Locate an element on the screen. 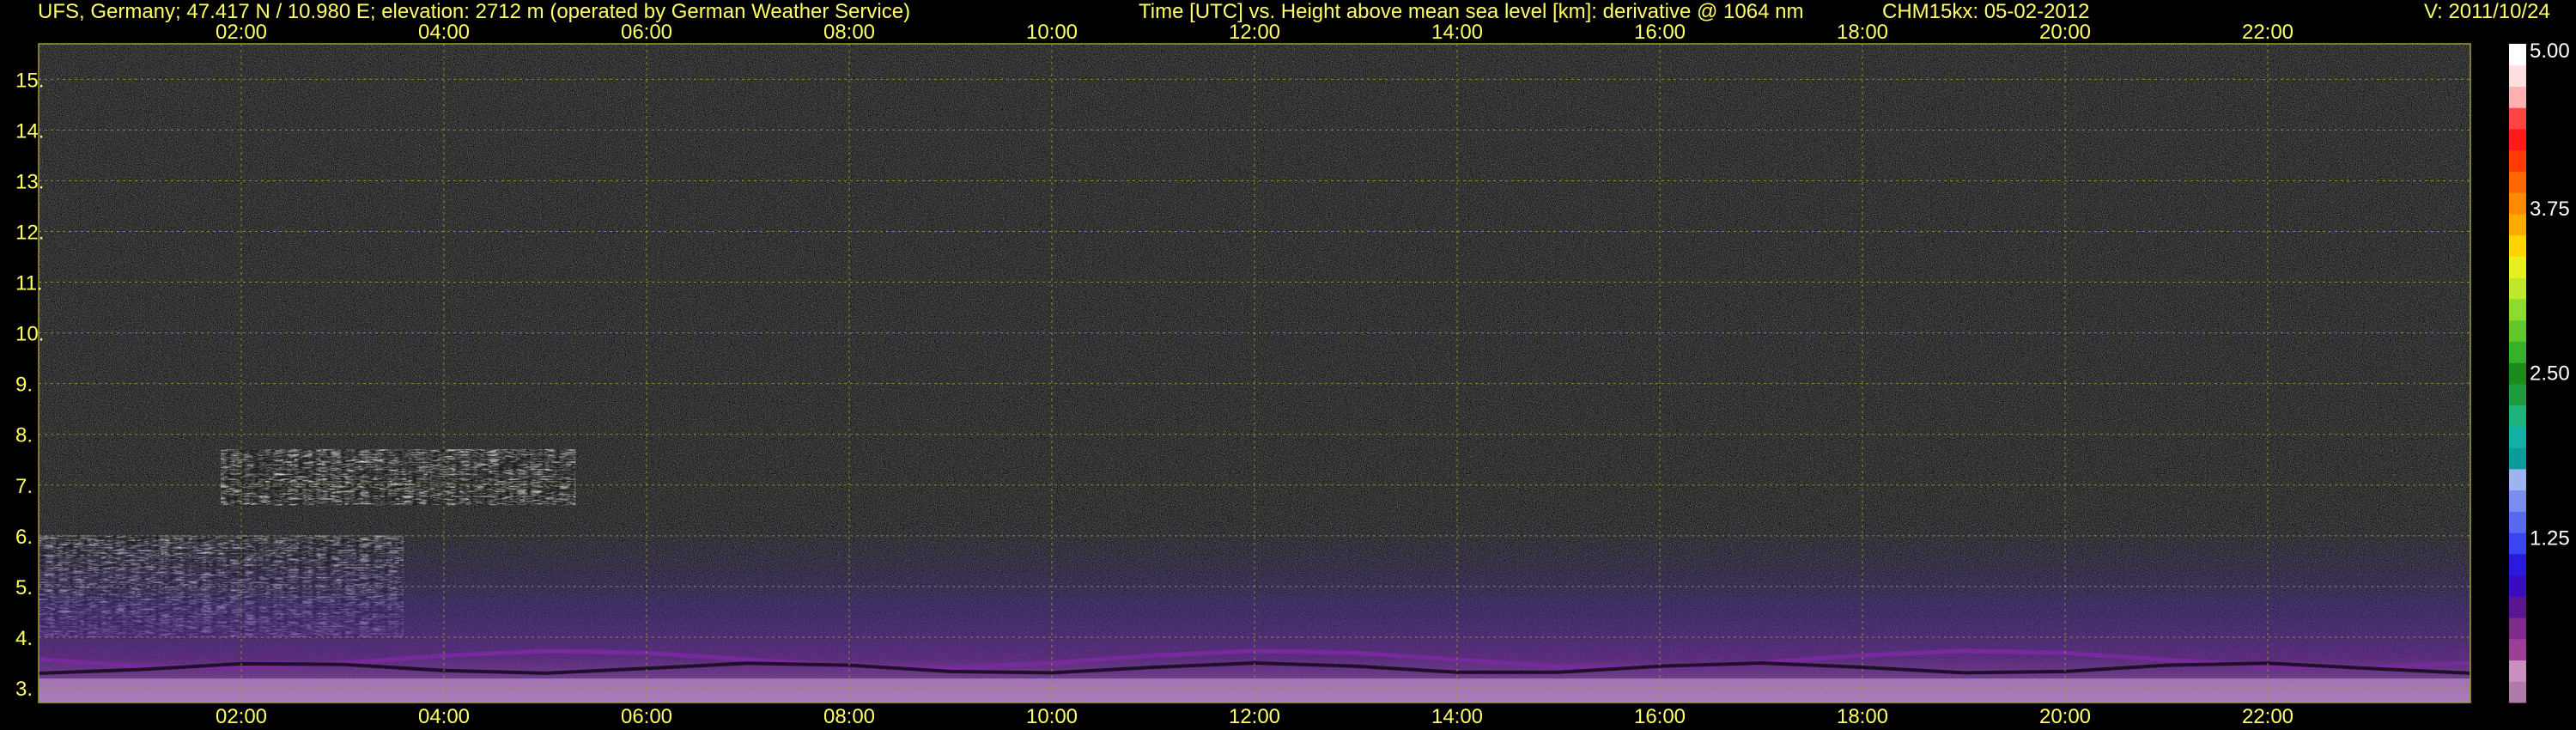 The image size is (2576, 730). y-tick: 11. is located at coordinates (29, 283).